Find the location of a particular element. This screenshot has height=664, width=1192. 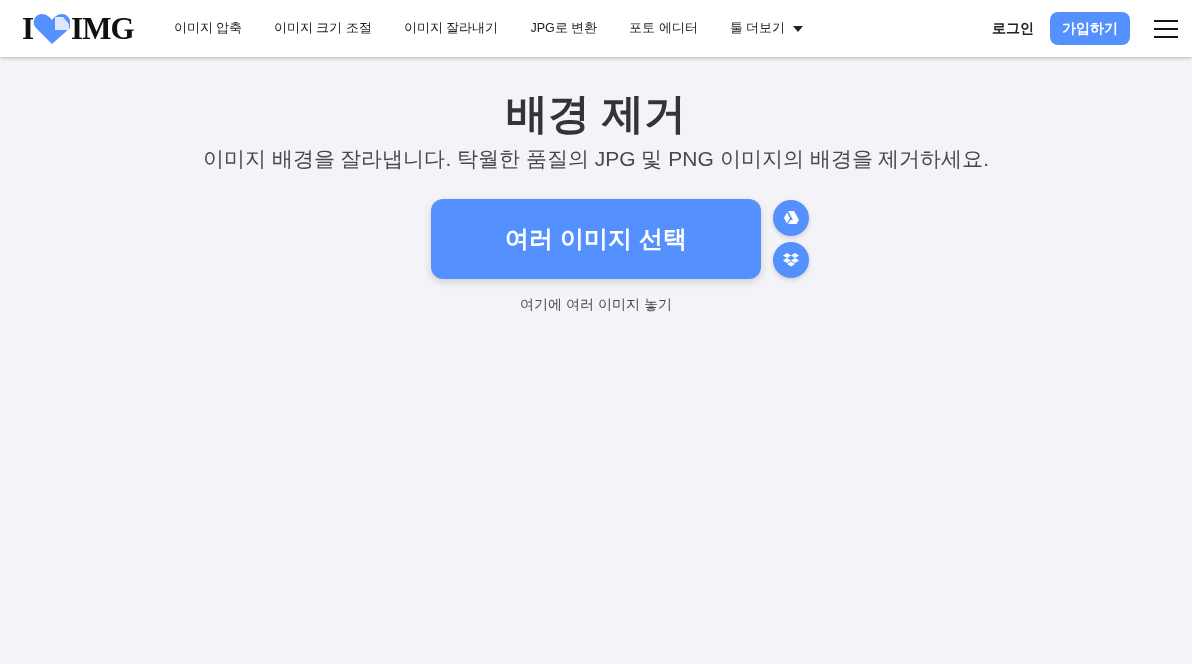

box-icon is located at coordinates (791, 260).